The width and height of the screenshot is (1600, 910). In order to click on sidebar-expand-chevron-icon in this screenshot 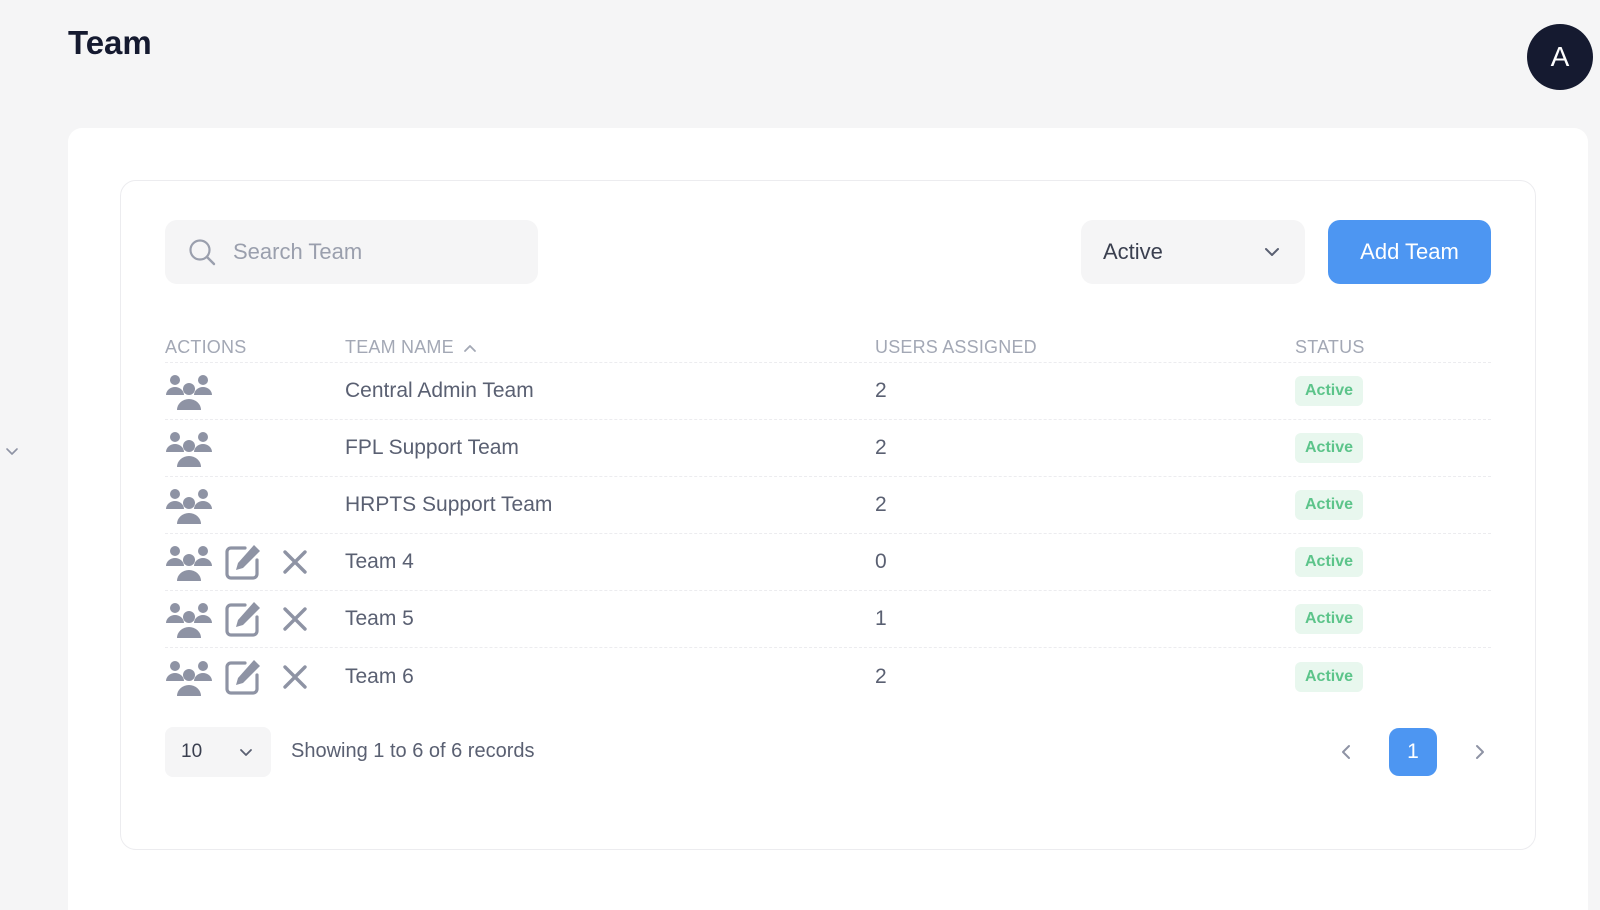, I will do `click(12, 452)`.